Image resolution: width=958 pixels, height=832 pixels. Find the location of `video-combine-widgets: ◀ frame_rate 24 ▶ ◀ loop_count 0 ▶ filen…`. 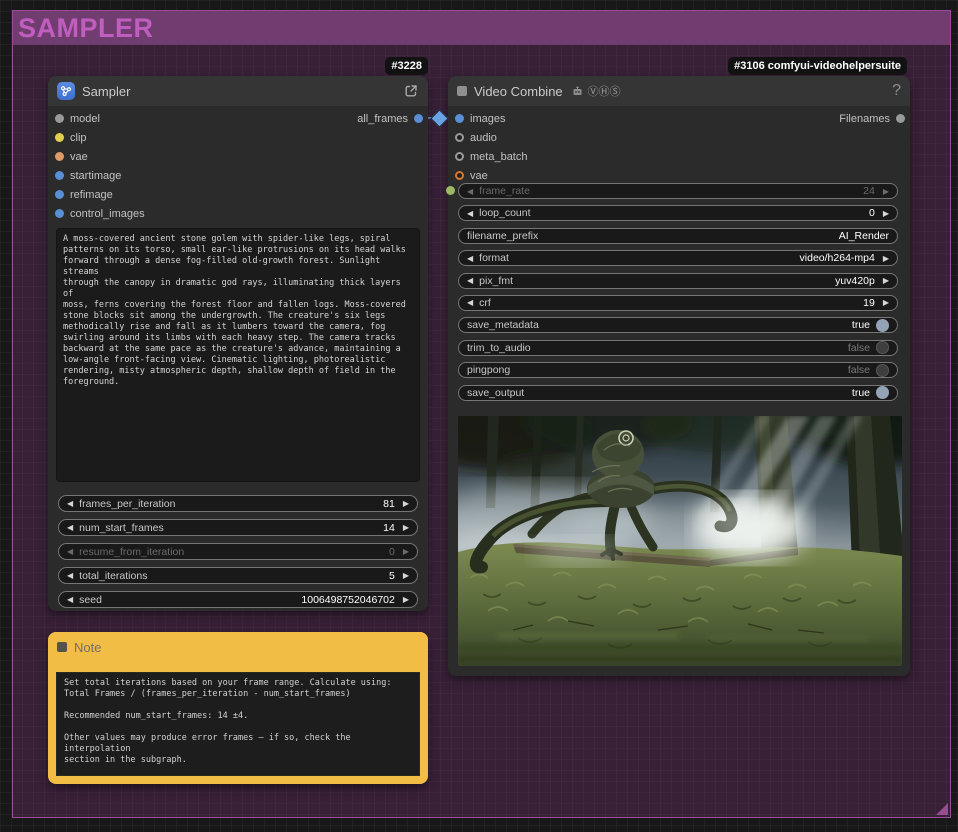

video-combine-widgets: ◀ frame_rate 24 ▶ ◀ loop_count 0 ▶ filen… is located at coordinates (678, 295).